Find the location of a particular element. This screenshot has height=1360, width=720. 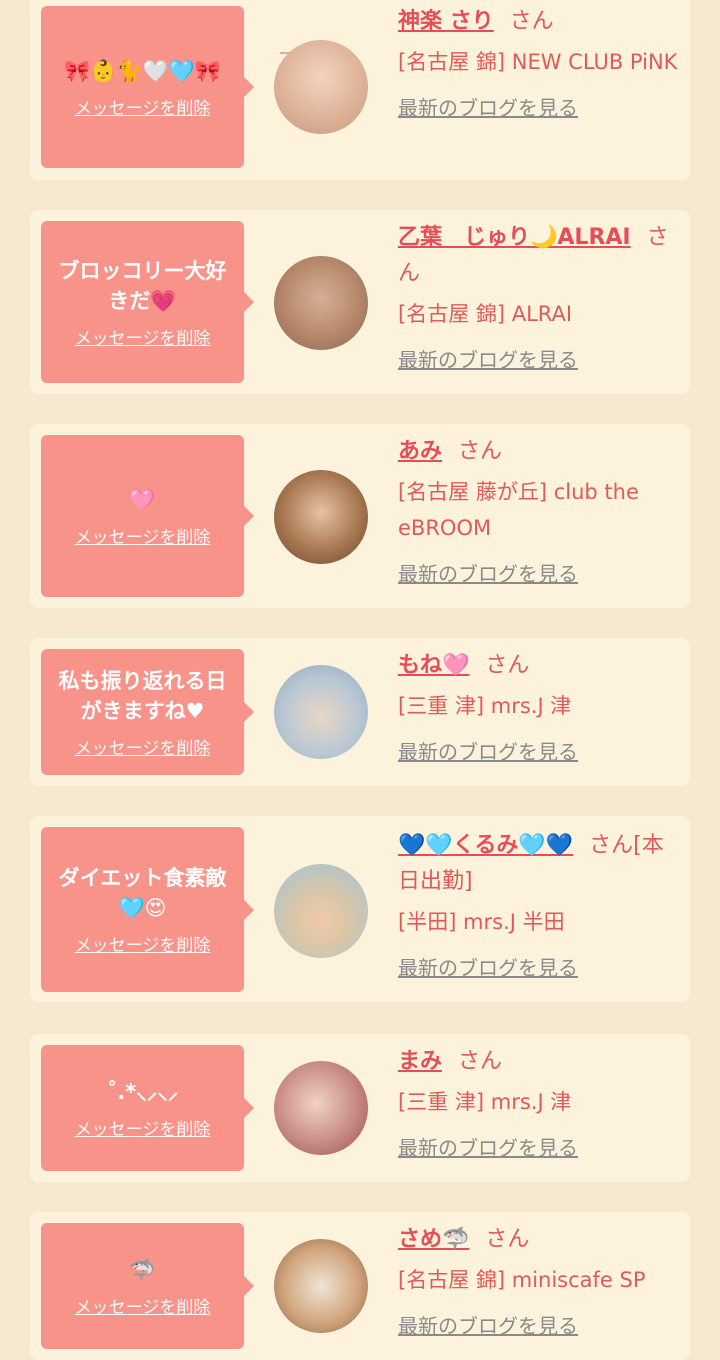

message-text: 🦈 is located at coordinates (142, 1269).